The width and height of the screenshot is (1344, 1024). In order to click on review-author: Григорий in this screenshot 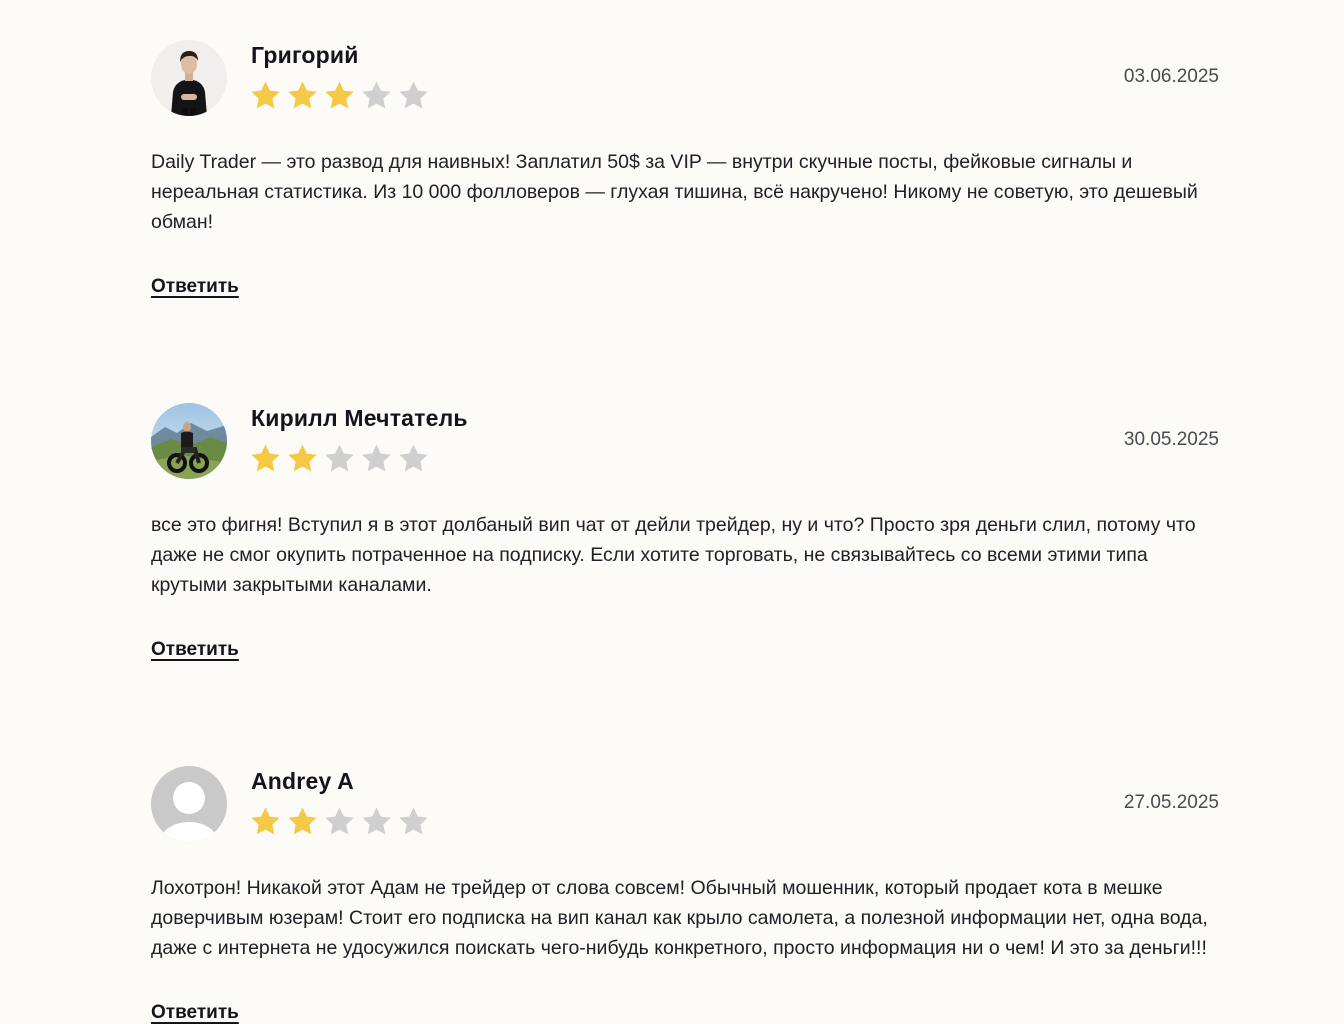, I will do `click(305, 55)`.